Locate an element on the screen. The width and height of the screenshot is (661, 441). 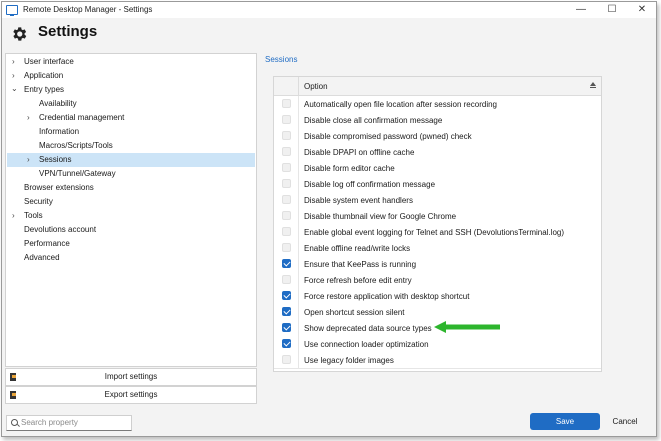
table-row: Disable thumbnail view for Google Chrome is located at coordinates (437, 216).